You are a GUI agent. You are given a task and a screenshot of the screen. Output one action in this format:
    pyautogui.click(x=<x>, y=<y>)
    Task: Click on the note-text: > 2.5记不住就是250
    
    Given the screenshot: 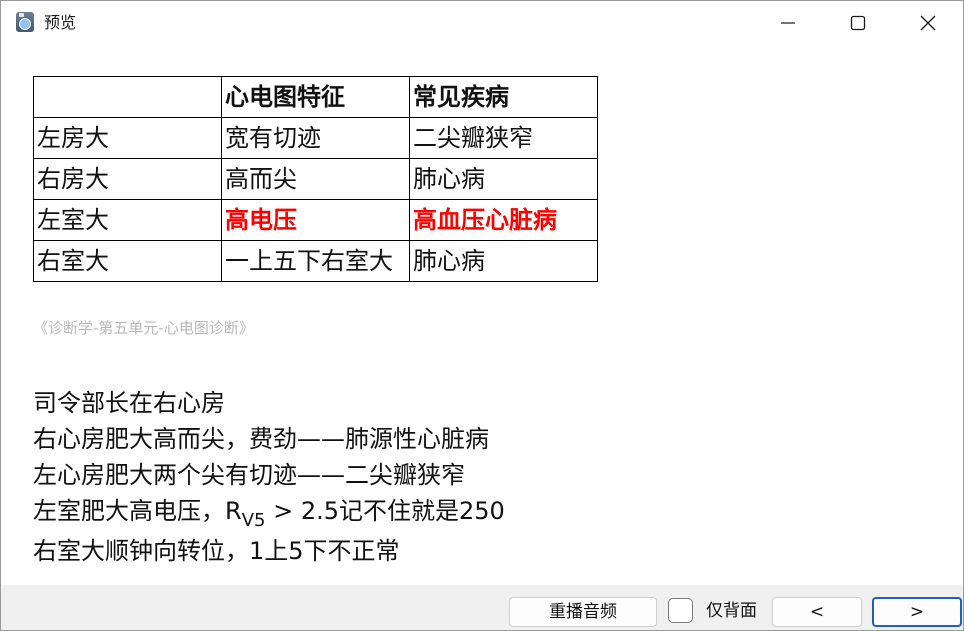 What is the action you would take?
    pyautogui.click(x=385, y=511)
    